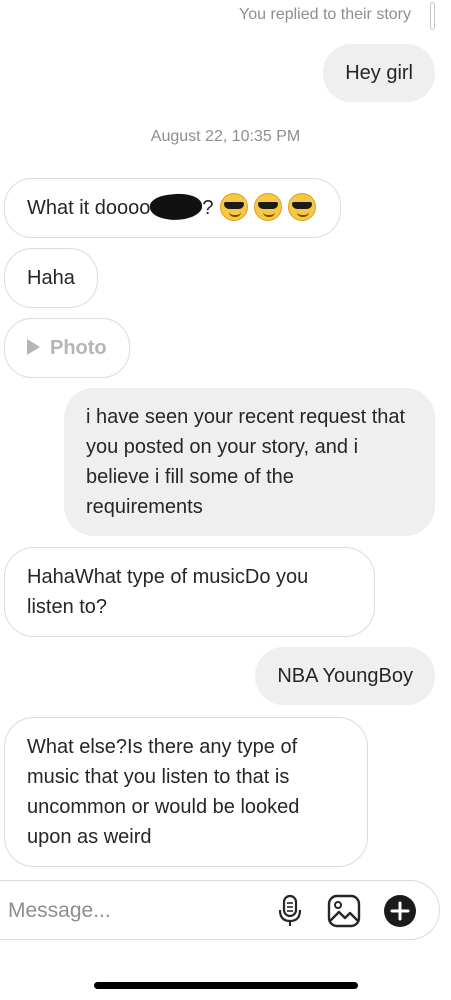  What do you see at coordinates (208, 208) in the screenshot?
I see `message-text-suffix: ?` at bounding box center [208, 208].